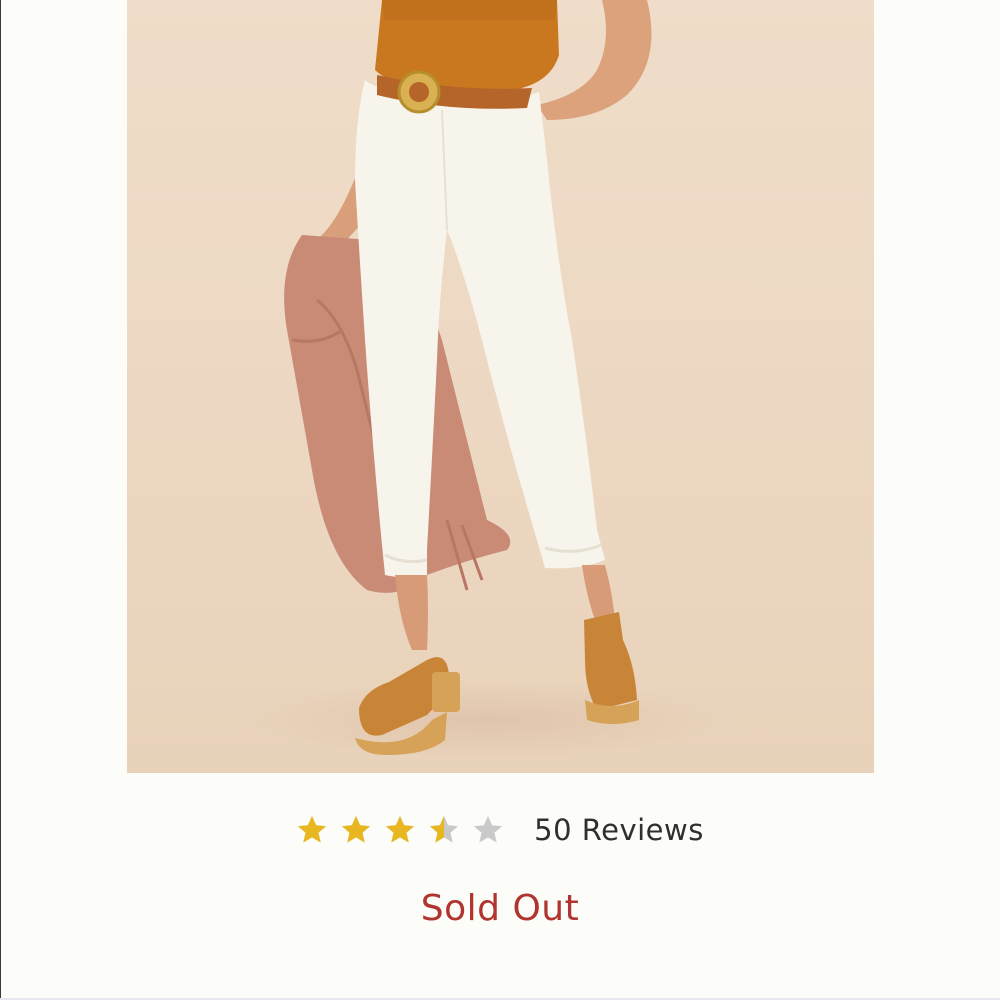 This screenshot has width=1000, height=1000. What do you see at coordinates (619, 830) in the screenshot?
I see `reviews-link: 50 Reviews` at bounding box center [619, 830].